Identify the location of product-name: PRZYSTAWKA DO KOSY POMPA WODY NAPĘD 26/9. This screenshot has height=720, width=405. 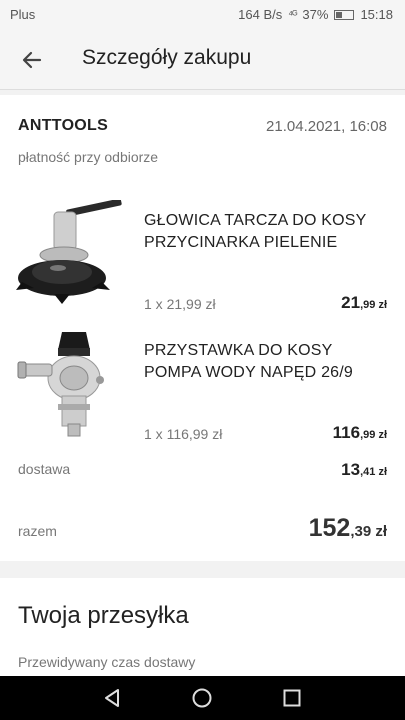
(266, 362).